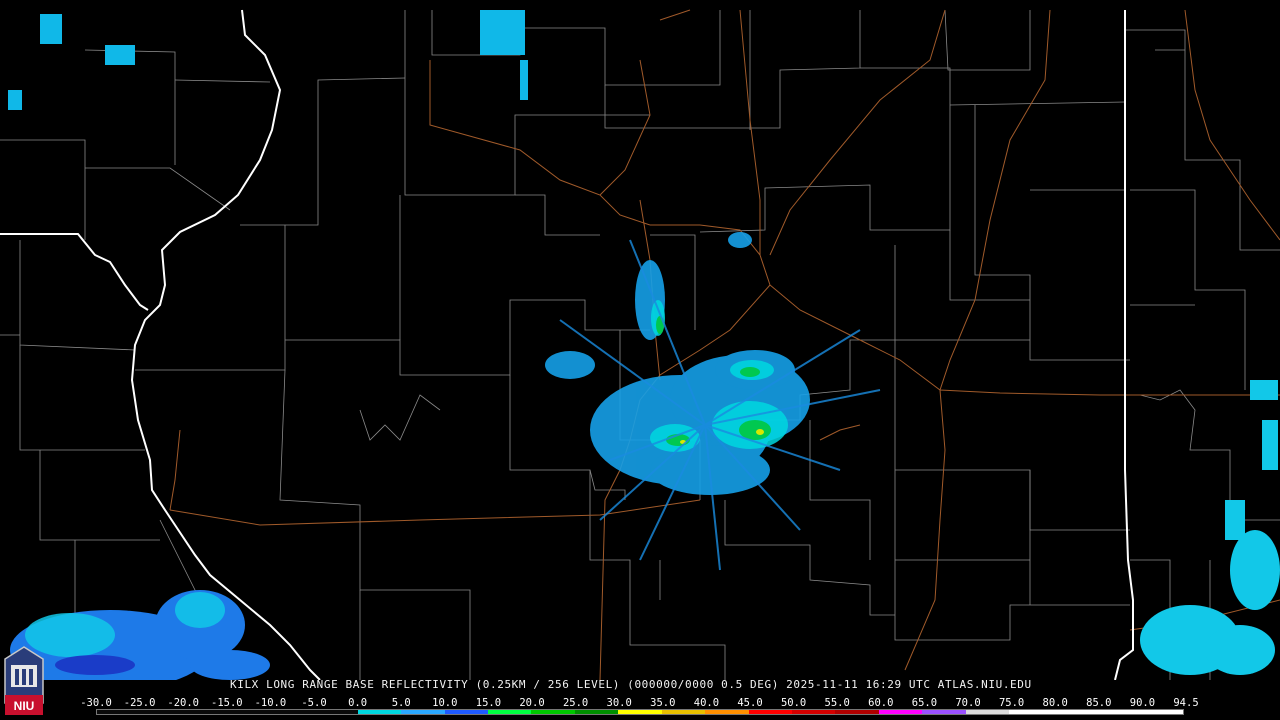 The image size is (1280, 720). Describe the element at coordinates (1099, 703) in the screenshot. I see `scale-label: 85.0` at that location.